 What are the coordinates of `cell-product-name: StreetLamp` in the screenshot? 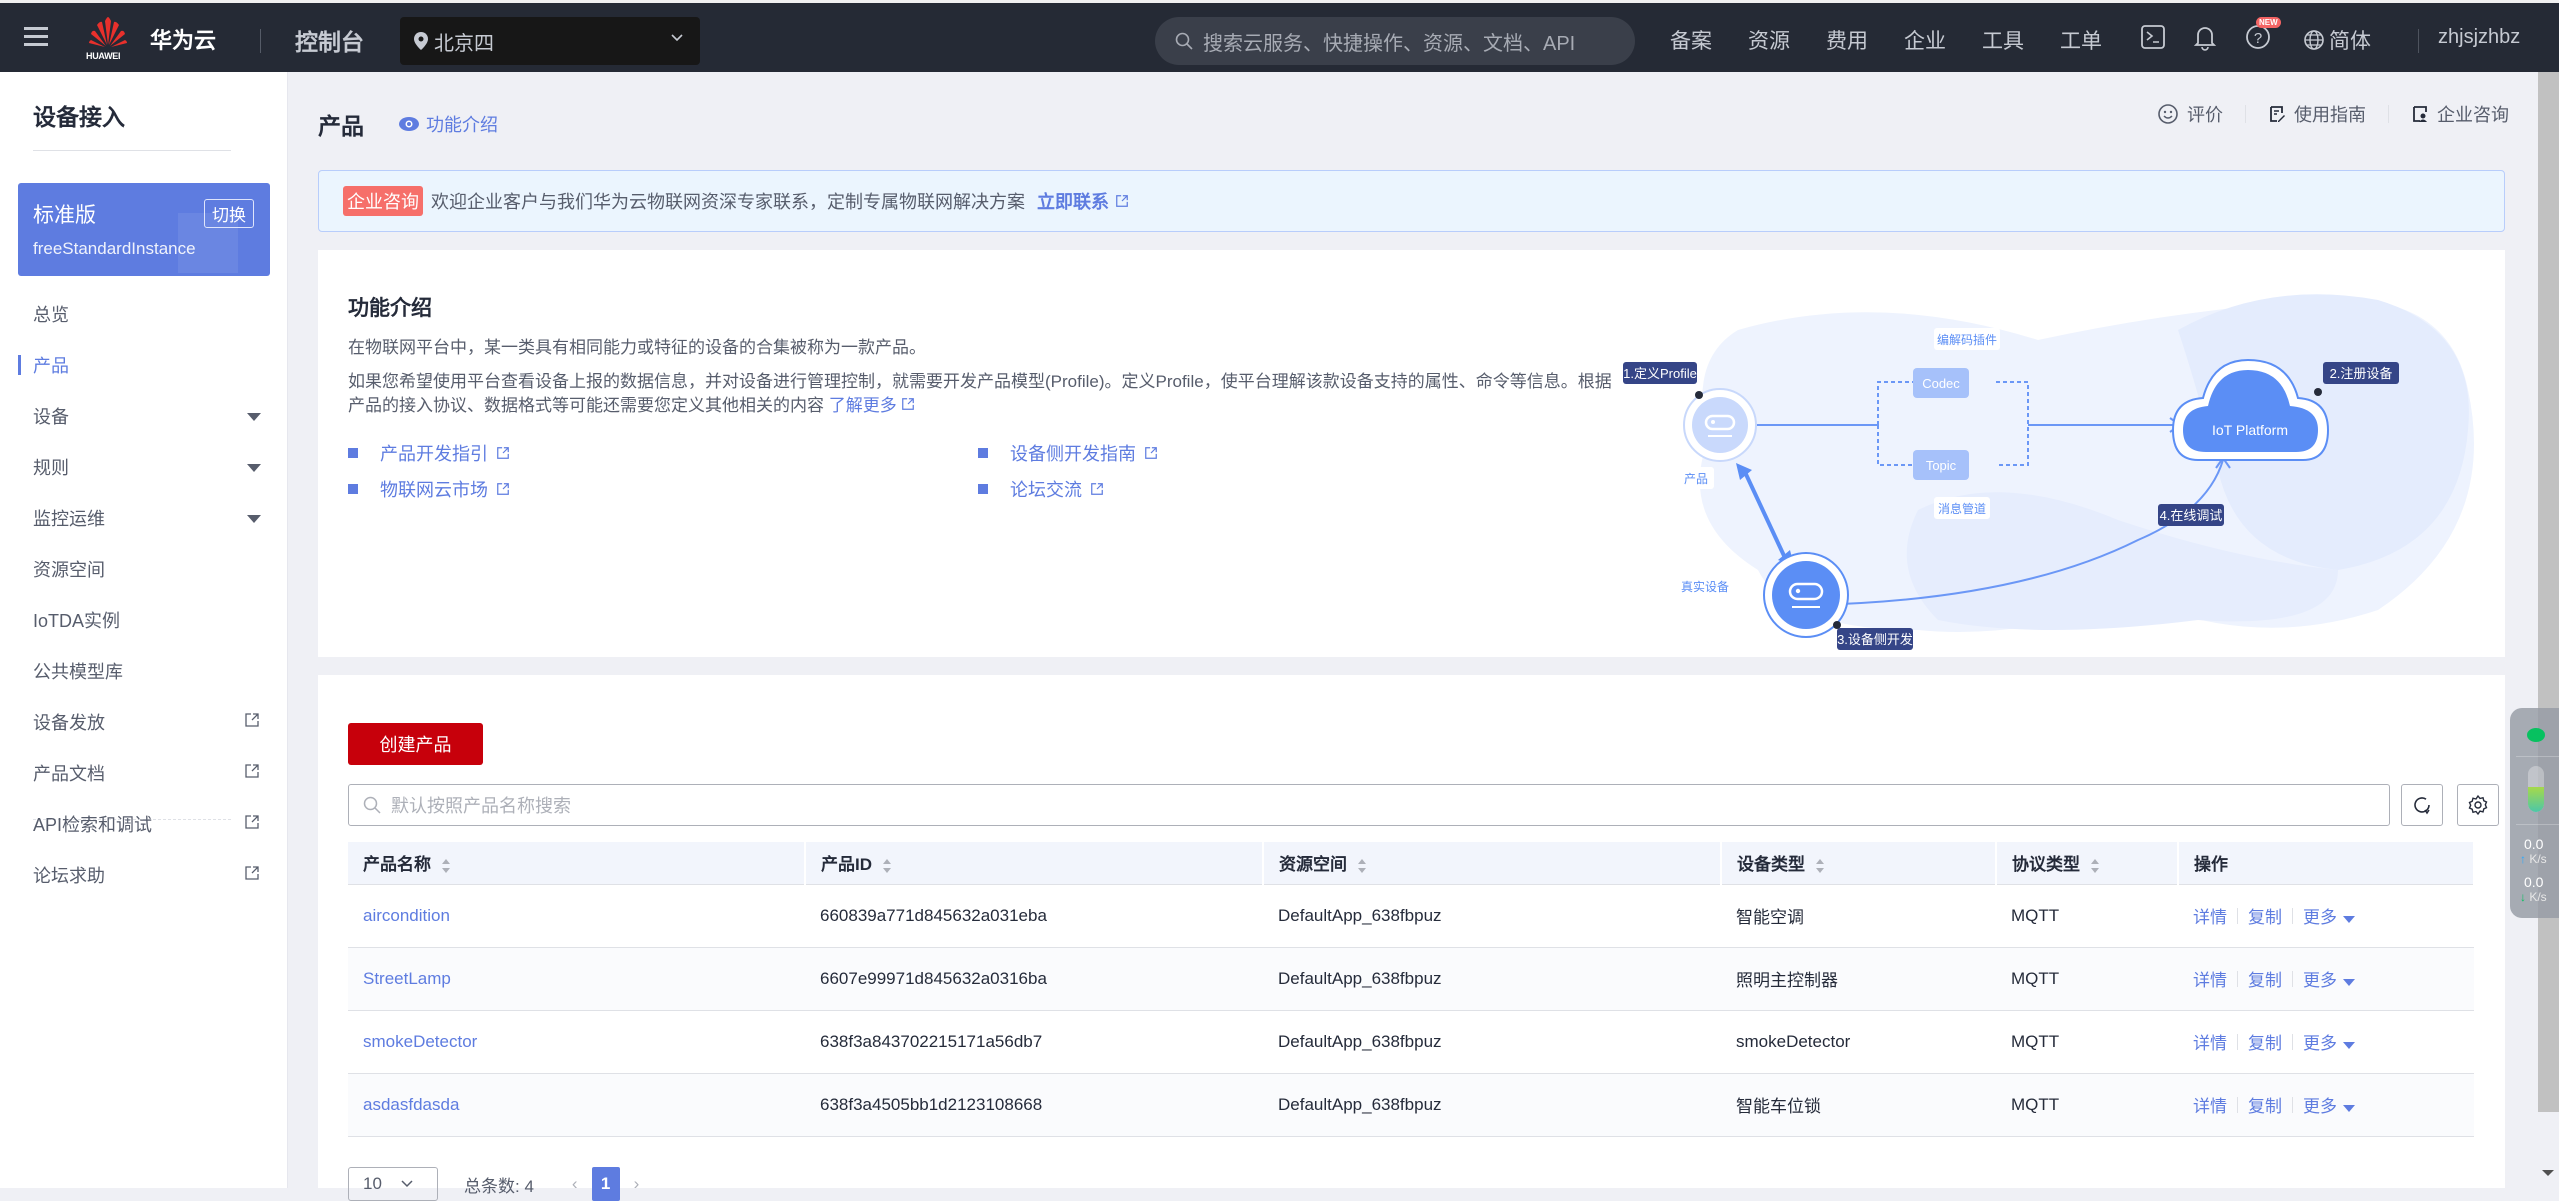 It's located at (576, 979).